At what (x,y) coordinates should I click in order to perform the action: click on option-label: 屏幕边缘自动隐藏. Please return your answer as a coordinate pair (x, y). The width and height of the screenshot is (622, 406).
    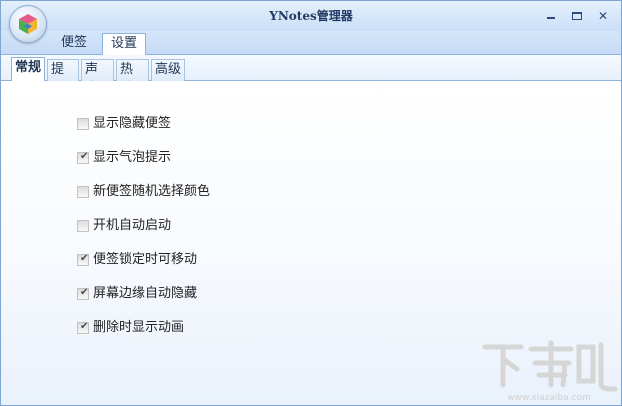
    Looking at the image, I should click on (145, 293).